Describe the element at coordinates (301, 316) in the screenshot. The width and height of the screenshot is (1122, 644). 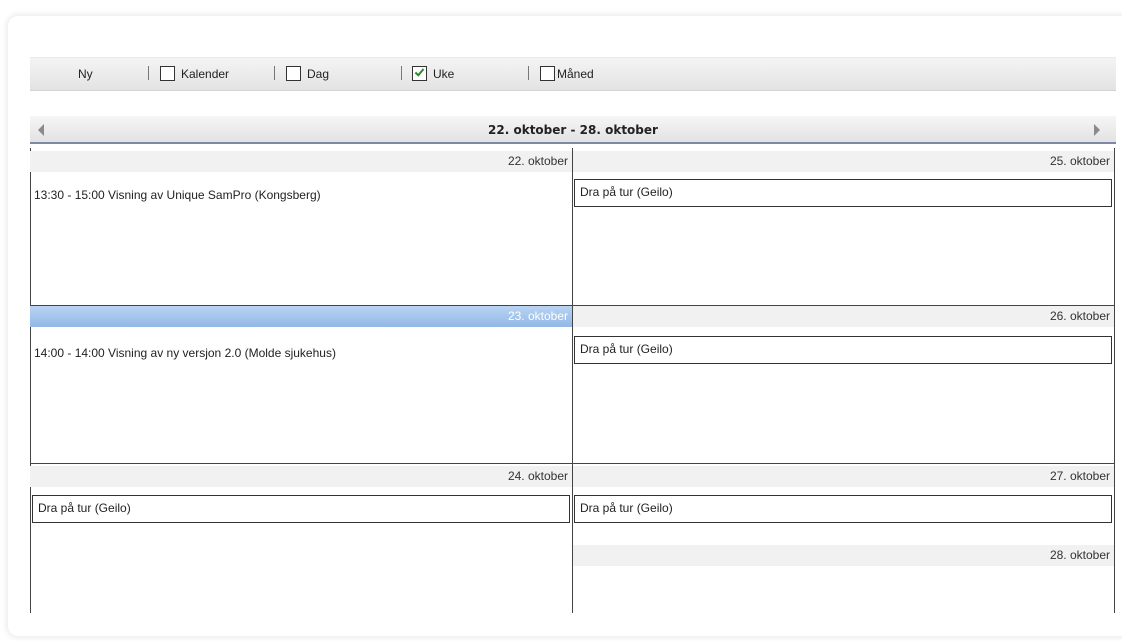
I see `day-header-23: 23. oktober` at that location.